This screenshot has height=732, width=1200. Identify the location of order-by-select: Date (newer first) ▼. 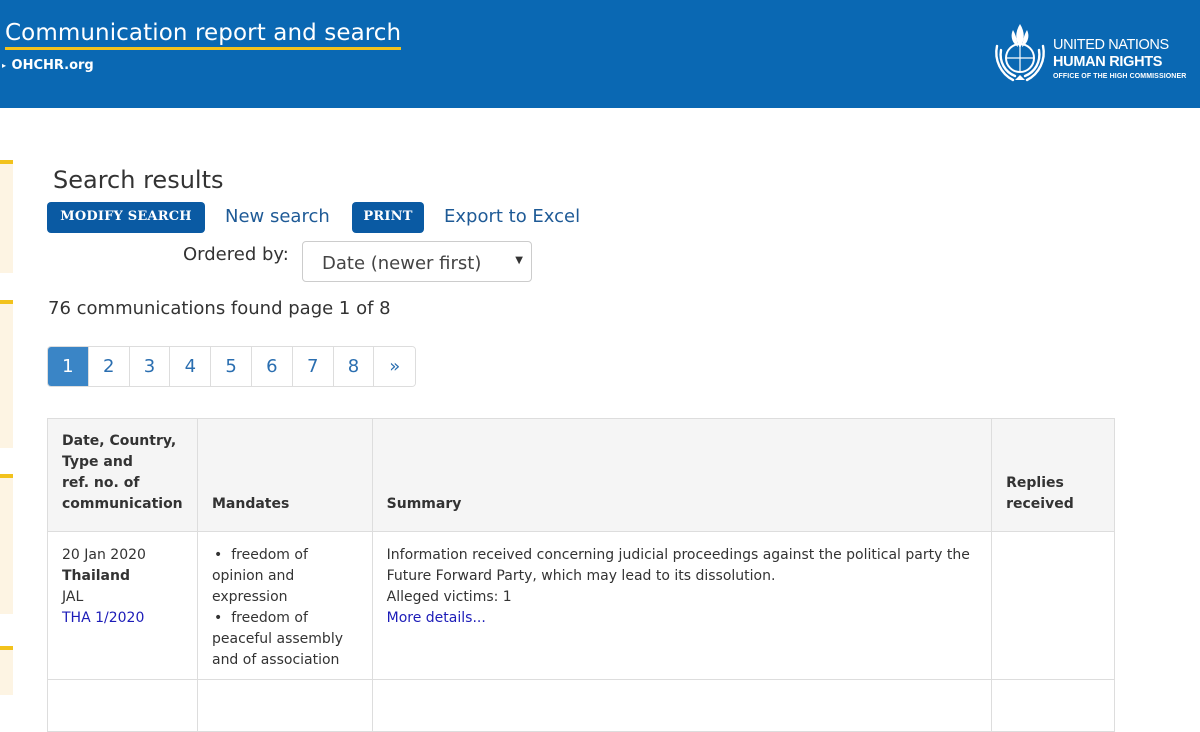
(417, 261).